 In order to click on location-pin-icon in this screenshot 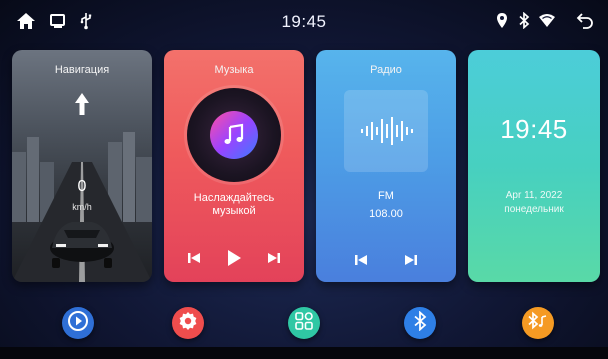, I will do `click(502, 20)`.